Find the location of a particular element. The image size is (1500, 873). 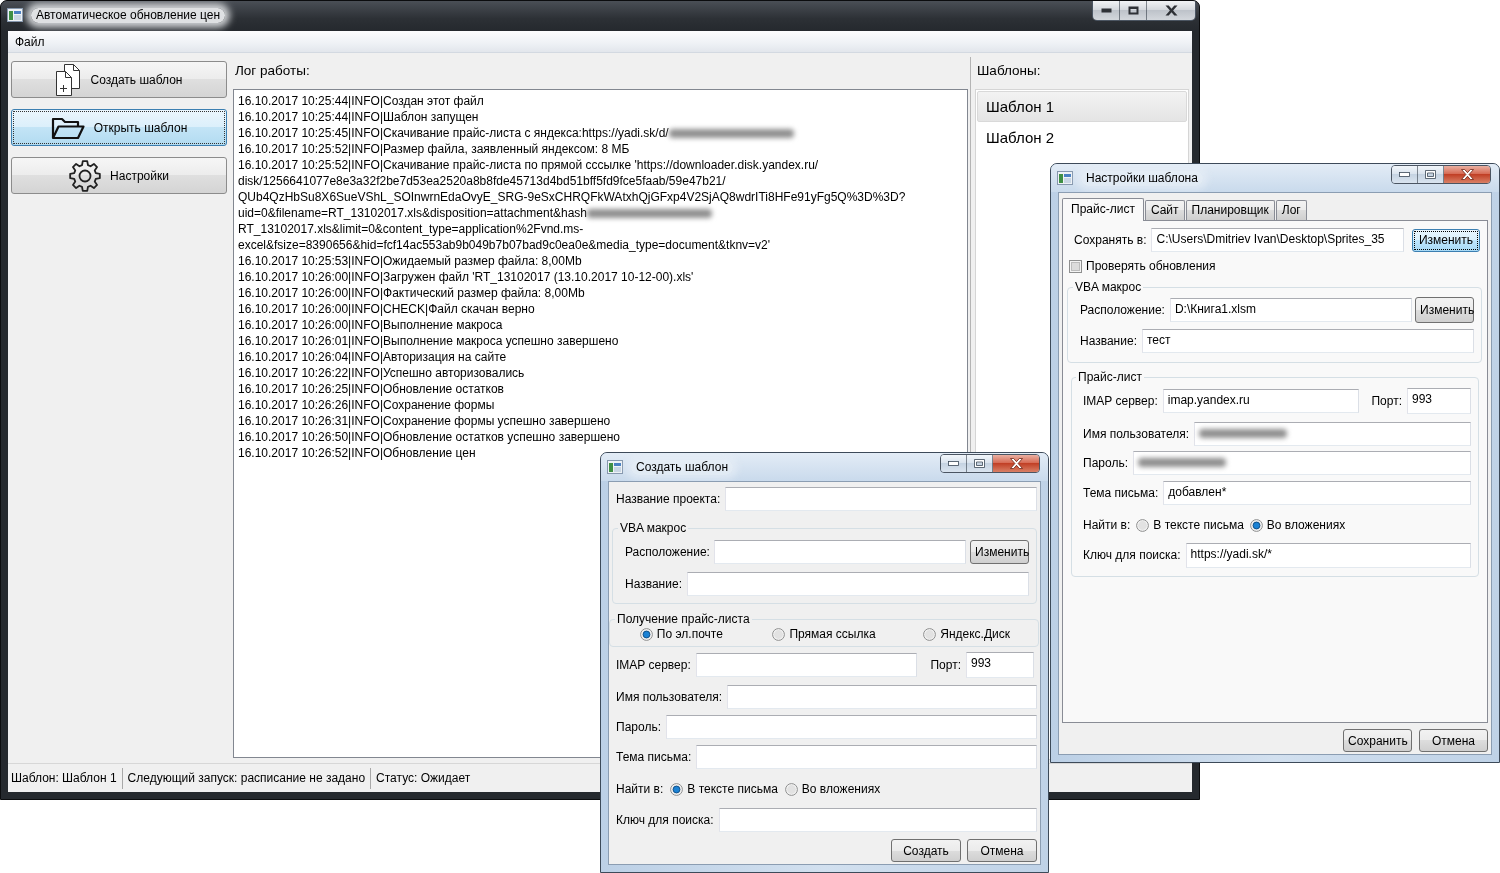

radio-option: Яндекс.Диск is located at coordinates (967, 634).